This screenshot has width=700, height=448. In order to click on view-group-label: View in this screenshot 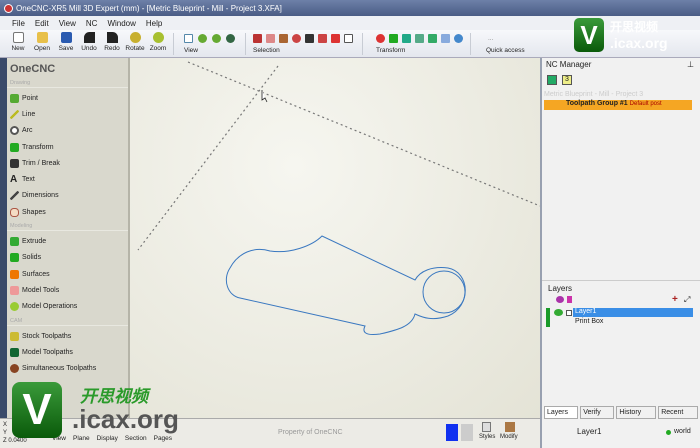, I will do `click(191, 50)`.